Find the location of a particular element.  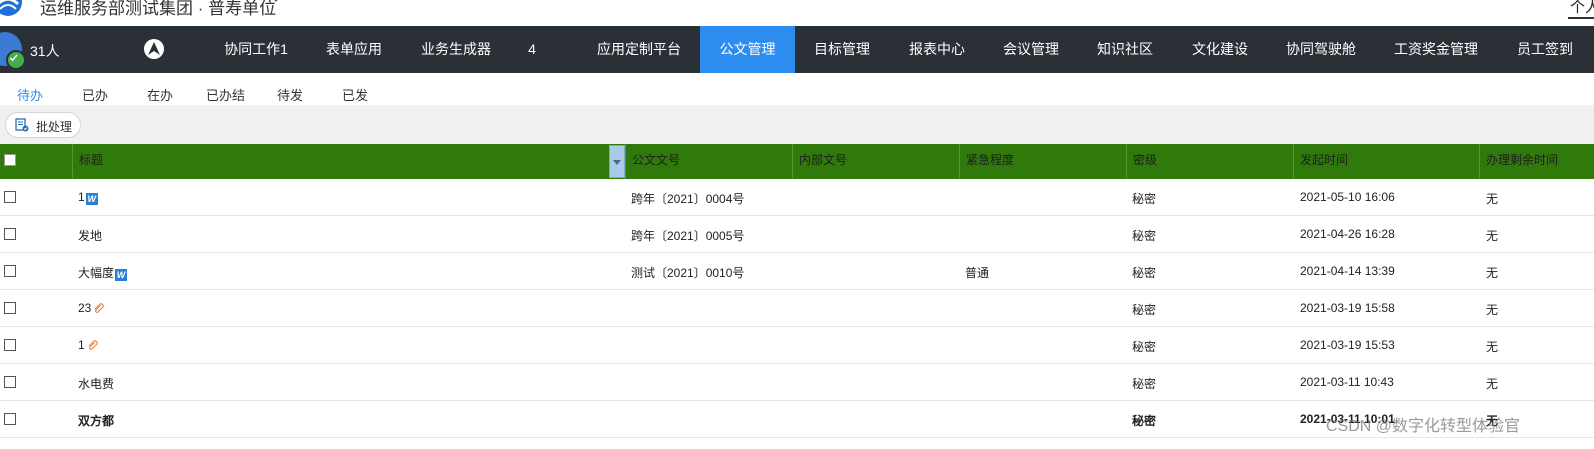

cell-title: 23 is located at coordinates (91, 308).